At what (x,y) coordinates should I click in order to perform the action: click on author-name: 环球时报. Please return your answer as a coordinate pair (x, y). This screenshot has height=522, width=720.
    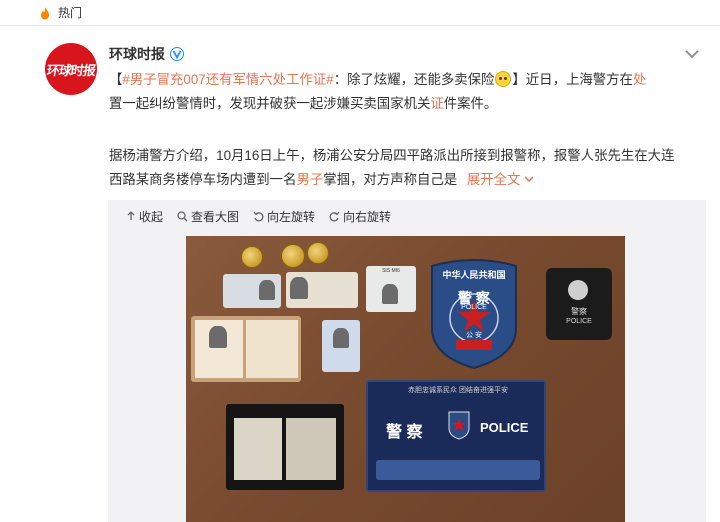
    Looking at the image, I should click on (137, 54).